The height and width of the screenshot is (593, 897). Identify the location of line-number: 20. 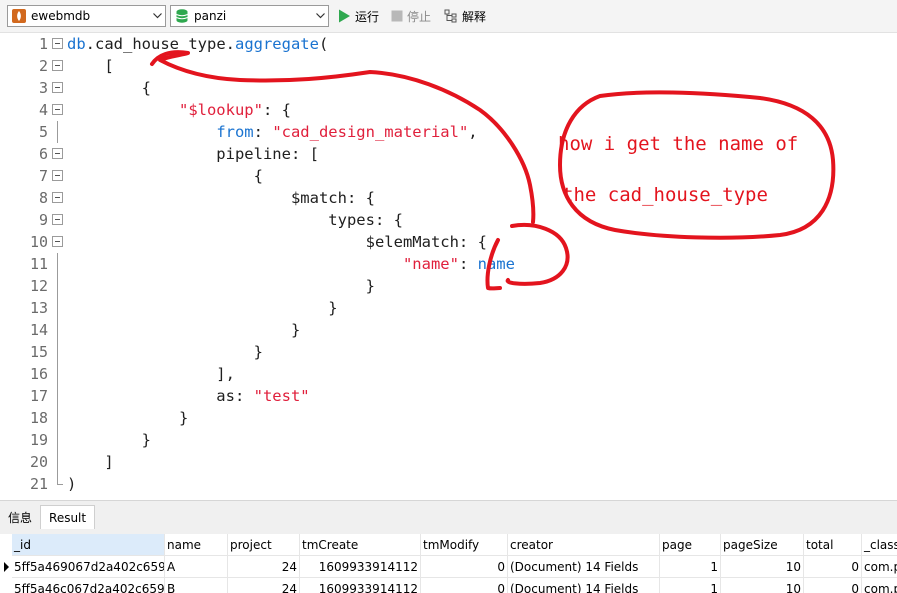
(38, 462).